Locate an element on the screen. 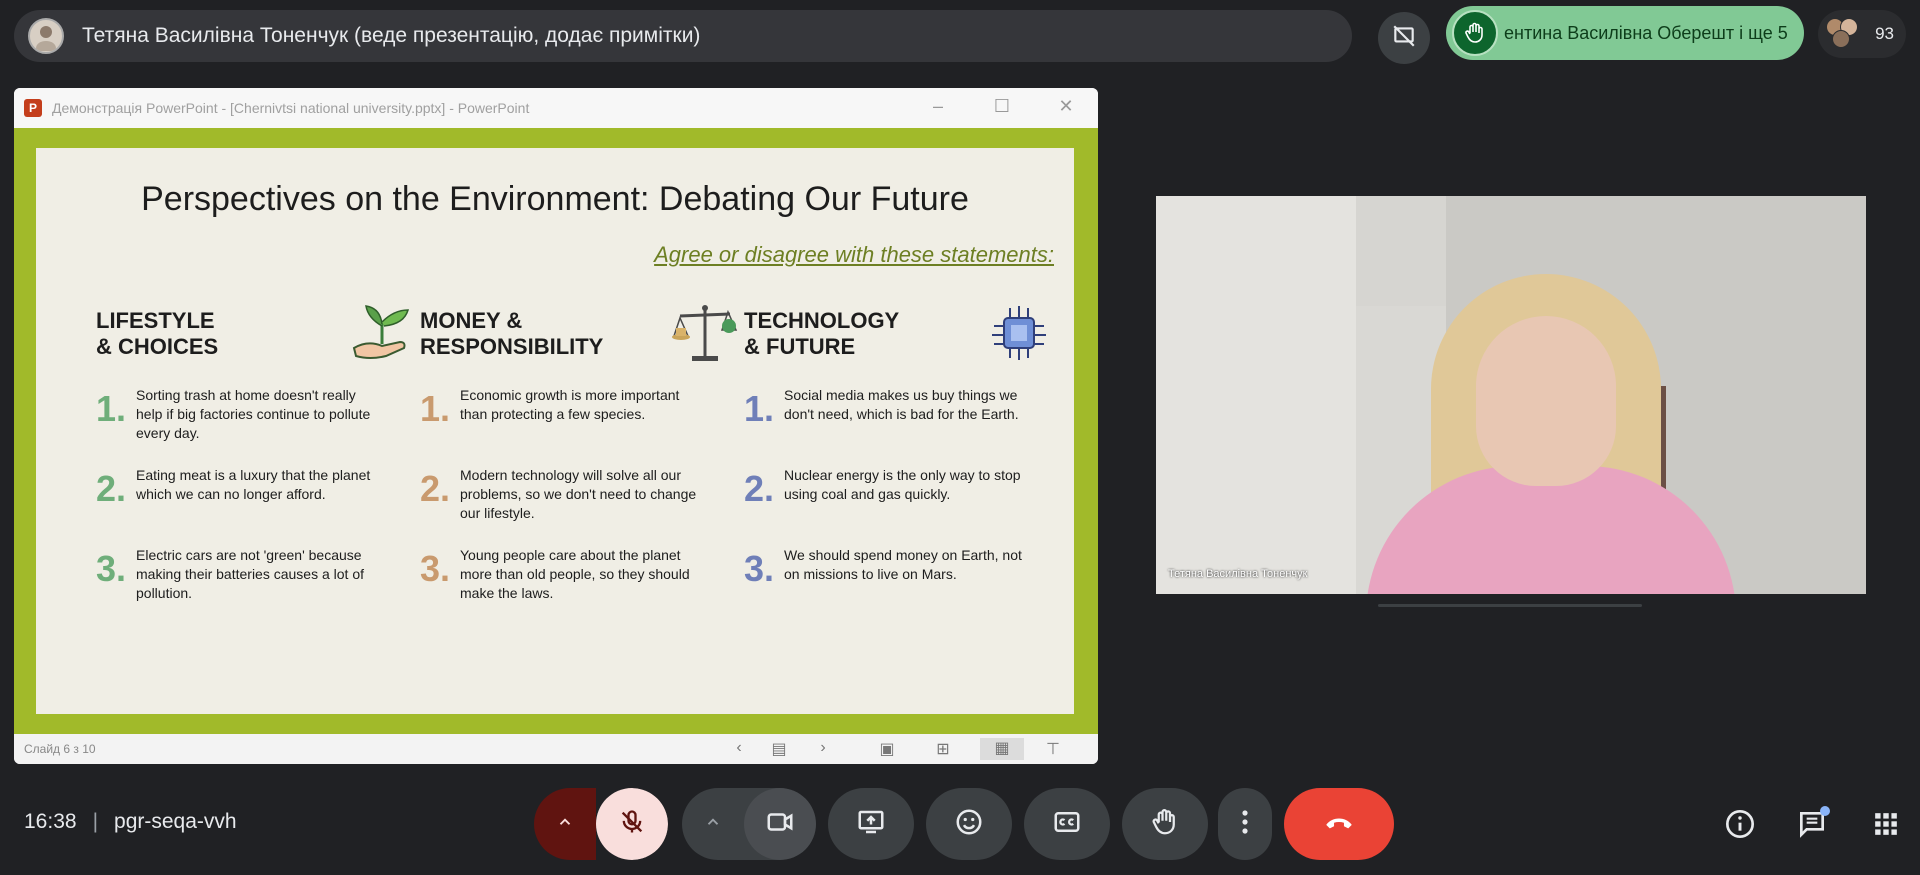  maximize-icon: ☐ is located at coordinates (1002, 106).